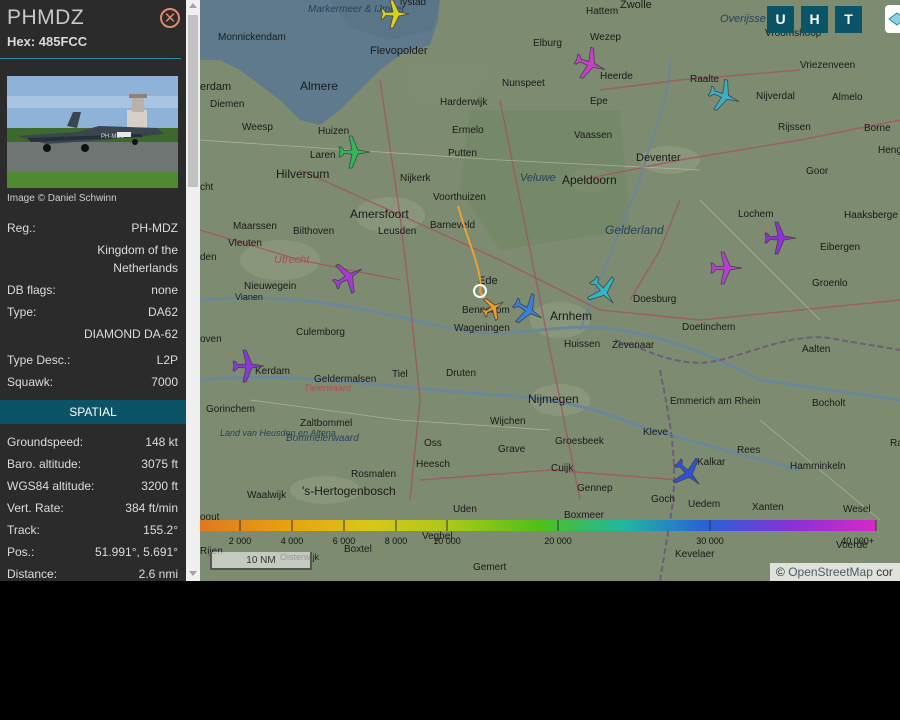 Image resolution: width=900 pixels, height=720 pixels. I want to click on place-label: Vriezenveen, so click(827, 65).